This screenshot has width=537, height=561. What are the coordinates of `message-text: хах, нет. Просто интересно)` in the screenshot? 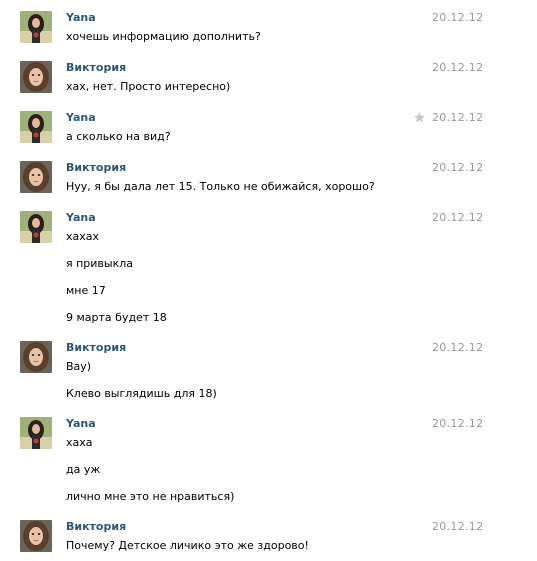 It's located at (148, 86).